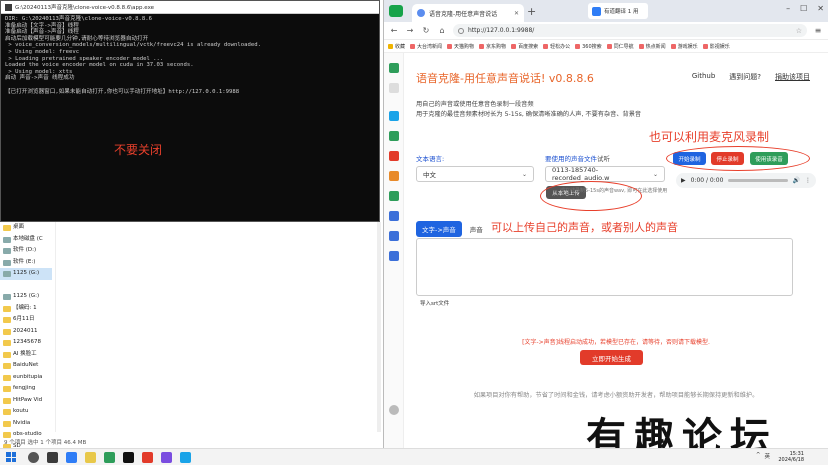  Describe the element at coordinates (684, 46) in the screenshot. I see `bookmark-item: 游戏娱乐` at that location.